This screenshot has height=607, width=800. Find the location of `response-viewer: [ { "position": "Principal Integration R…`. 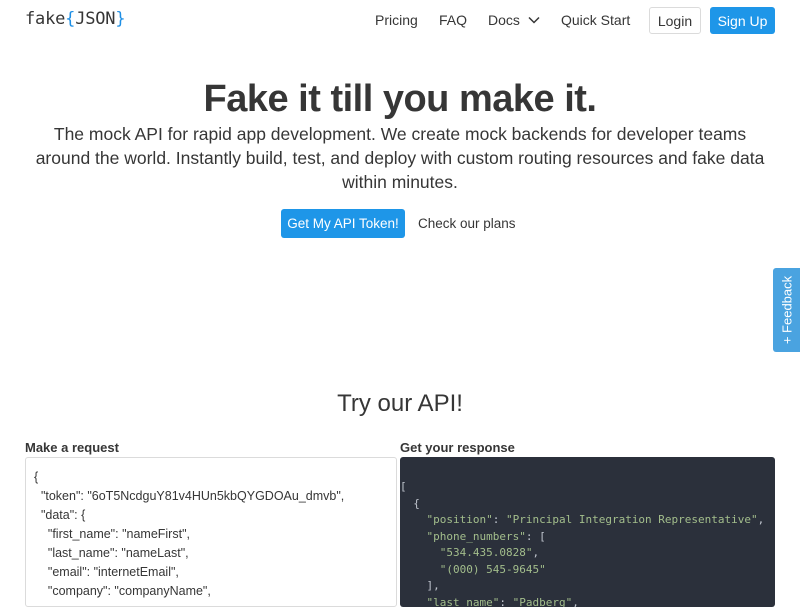

response-viewer: [ { "position": "Principal Integration R… is located at coordinates (587, 532).